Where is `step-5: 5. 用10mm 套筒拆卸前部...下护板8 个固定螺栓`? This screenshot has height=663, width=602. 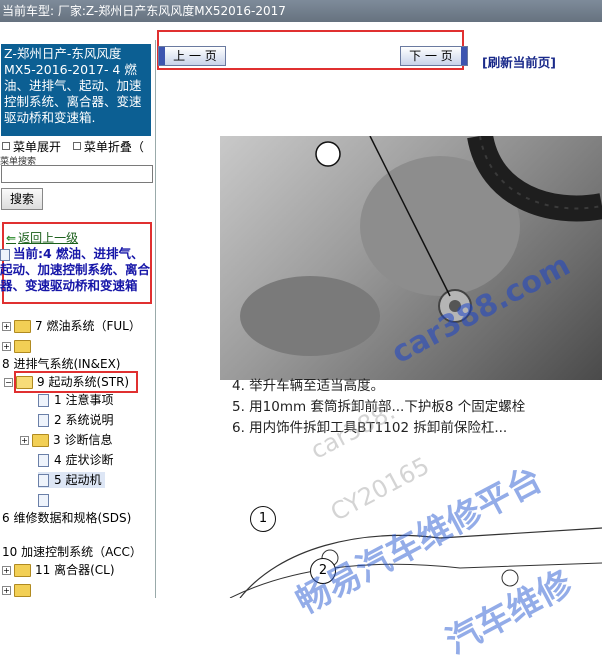 step-5: 5. 用10mm 套筒拆卸前部...下护板8 个固定螺栓 is located at coordinates (379, 407).